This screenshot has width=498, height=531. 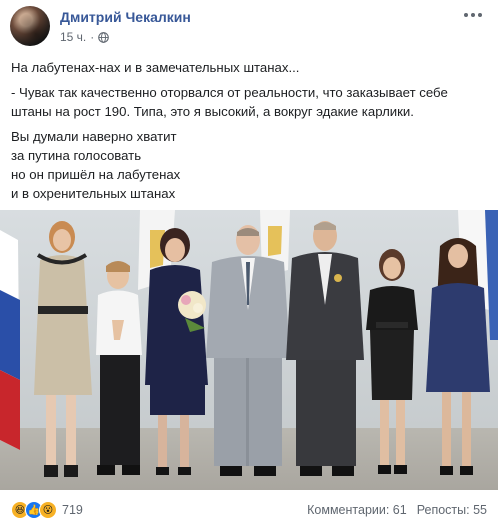 What do you see at coordinates (72, 510) in the screenshot?
I see `reactions-count: 719` at bounding box center [72, 510].